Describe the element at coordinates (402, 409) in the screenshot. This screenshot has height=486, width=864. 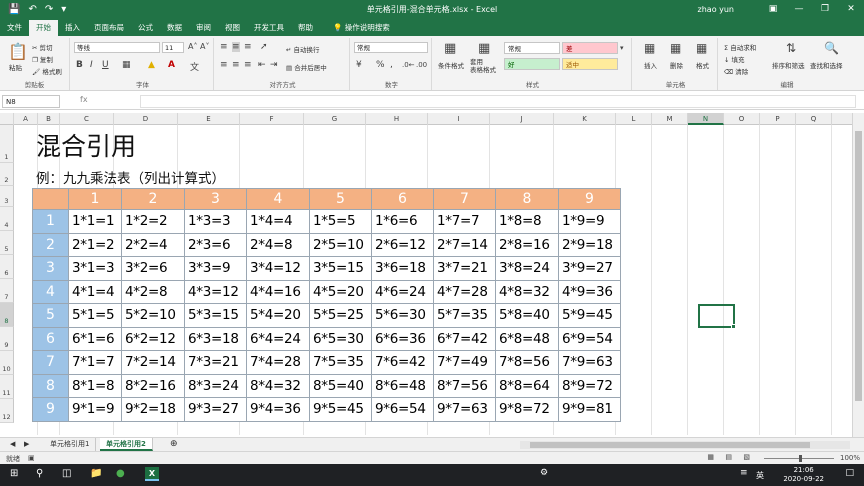
I see `product-cell: 9*6=54` at that location.